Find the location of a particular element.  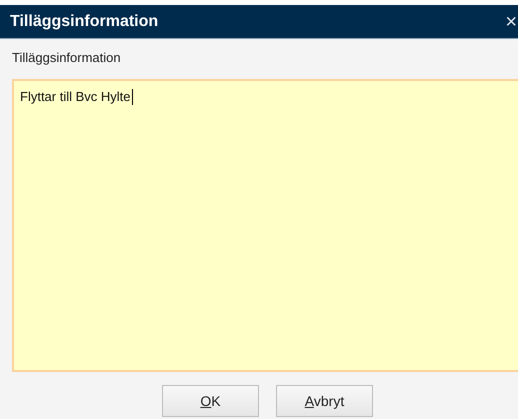

ok-button: OK is located at coordinates (210, 401).